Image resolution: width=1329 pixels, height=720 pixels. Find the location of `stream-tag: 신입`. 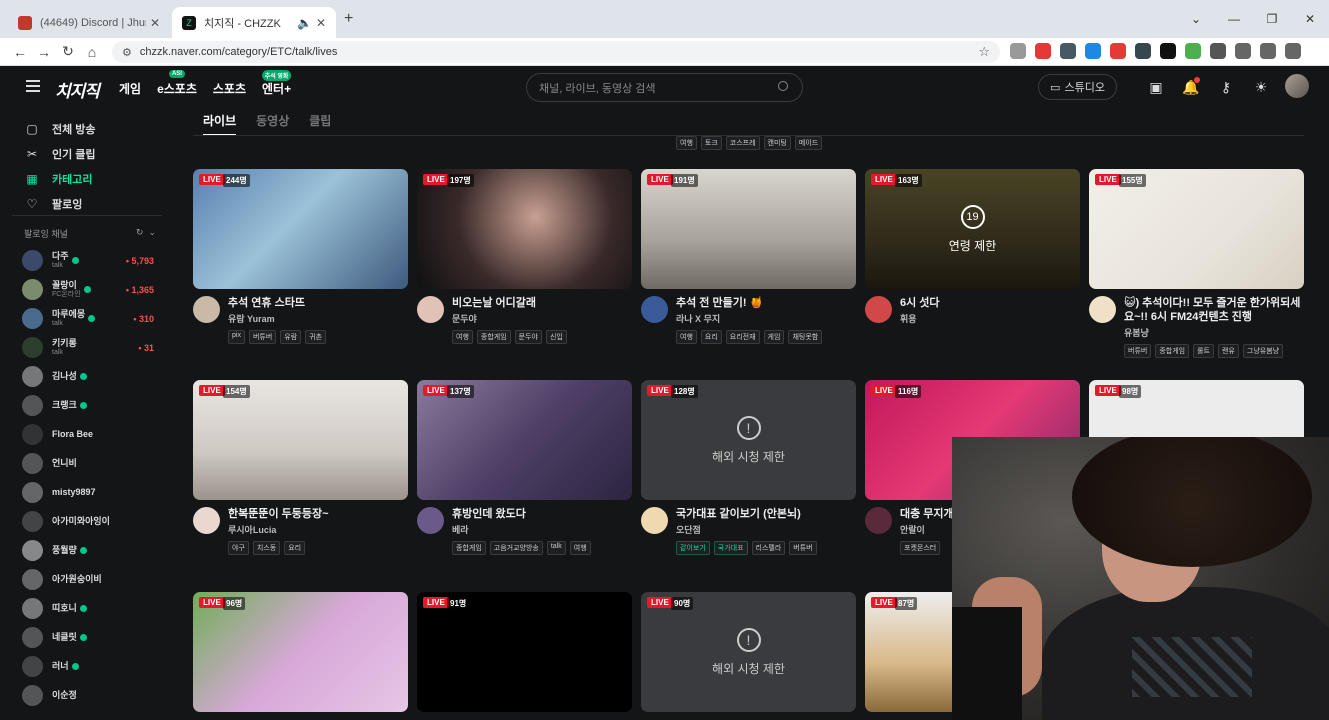

stream-tag: 신입 is located at coordinates (556, 337).